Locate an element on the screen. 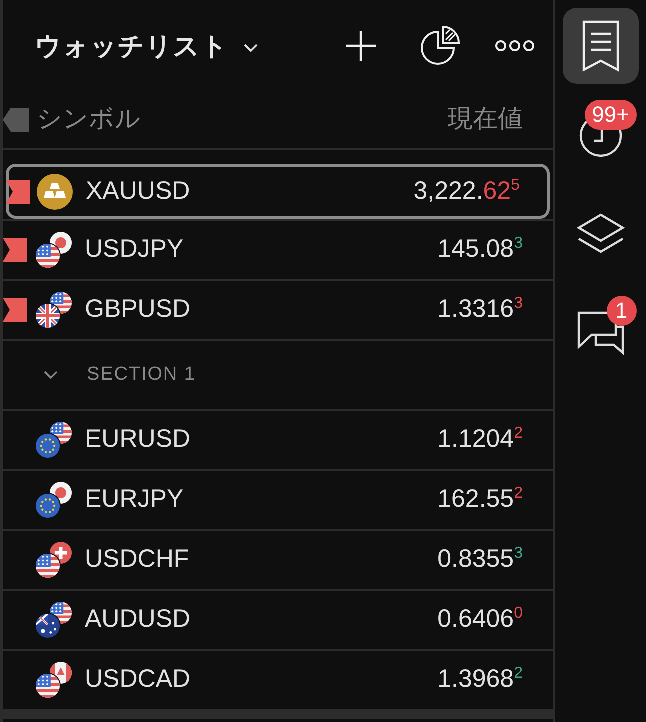 The width and height of the screenshot is (646, 722). symbol-name: EURJPY is located at coordinates (134, 500).